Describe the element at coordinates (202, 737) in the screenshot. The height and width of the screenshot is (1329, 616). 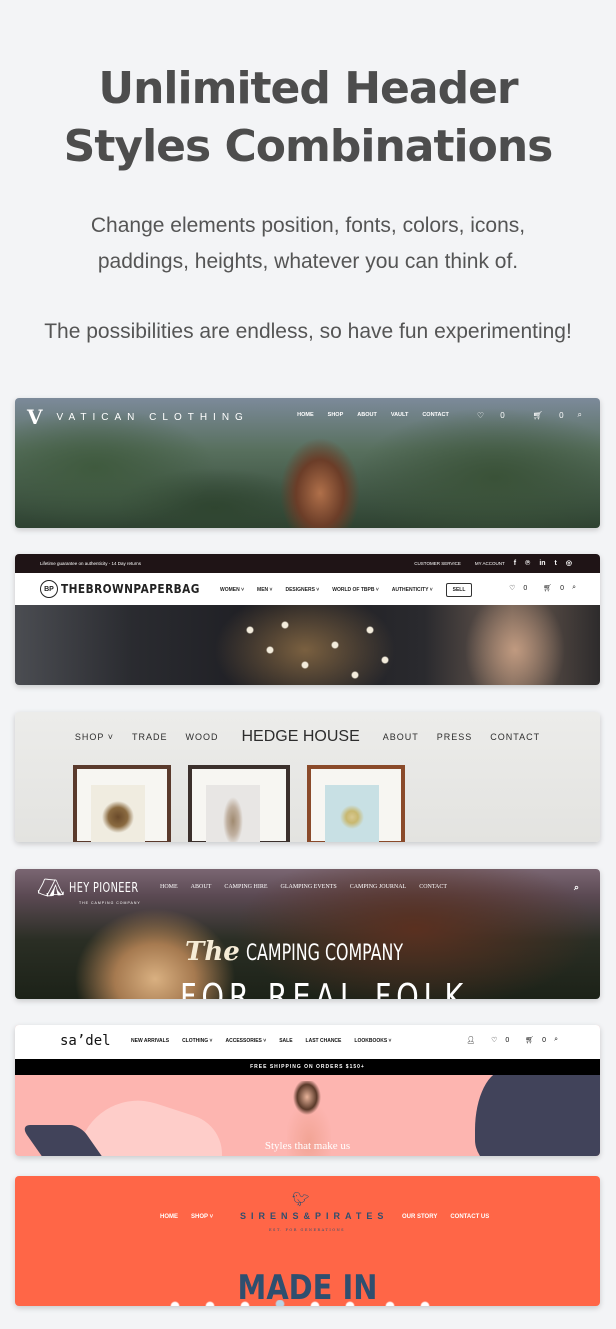
I see `nav-item-wood: WOOD` at that location.